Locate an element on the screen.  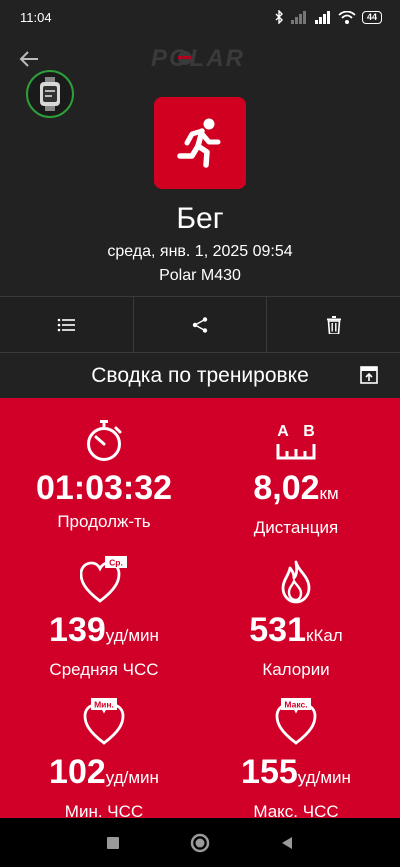
share-icon is located at coordinates (200, 324).